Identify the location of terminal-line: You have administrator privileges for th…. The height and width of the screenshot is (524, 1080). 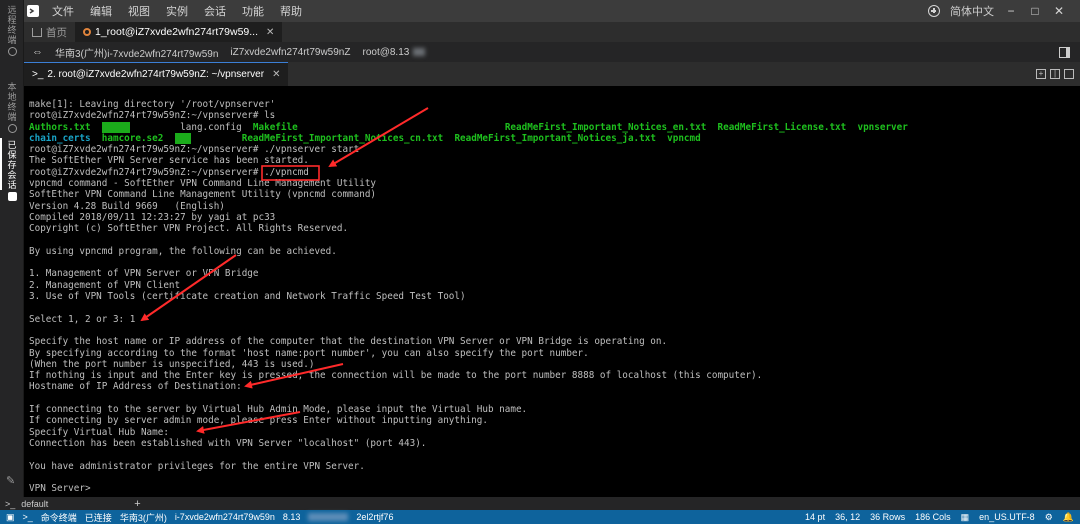
(554, 466).